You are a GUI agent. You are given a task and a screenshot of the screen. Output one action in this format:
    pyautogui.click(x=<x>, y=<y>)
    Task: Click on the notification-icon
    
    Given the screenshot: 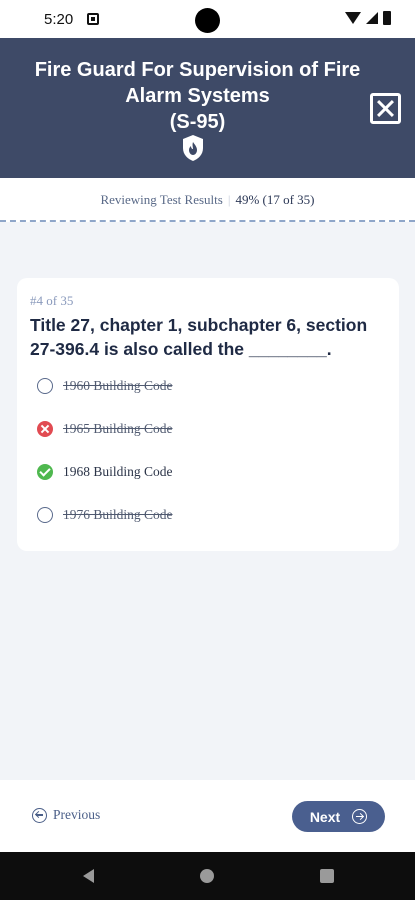 What is the action you would take?
    pyautogui.click(x=93, y=19)
    